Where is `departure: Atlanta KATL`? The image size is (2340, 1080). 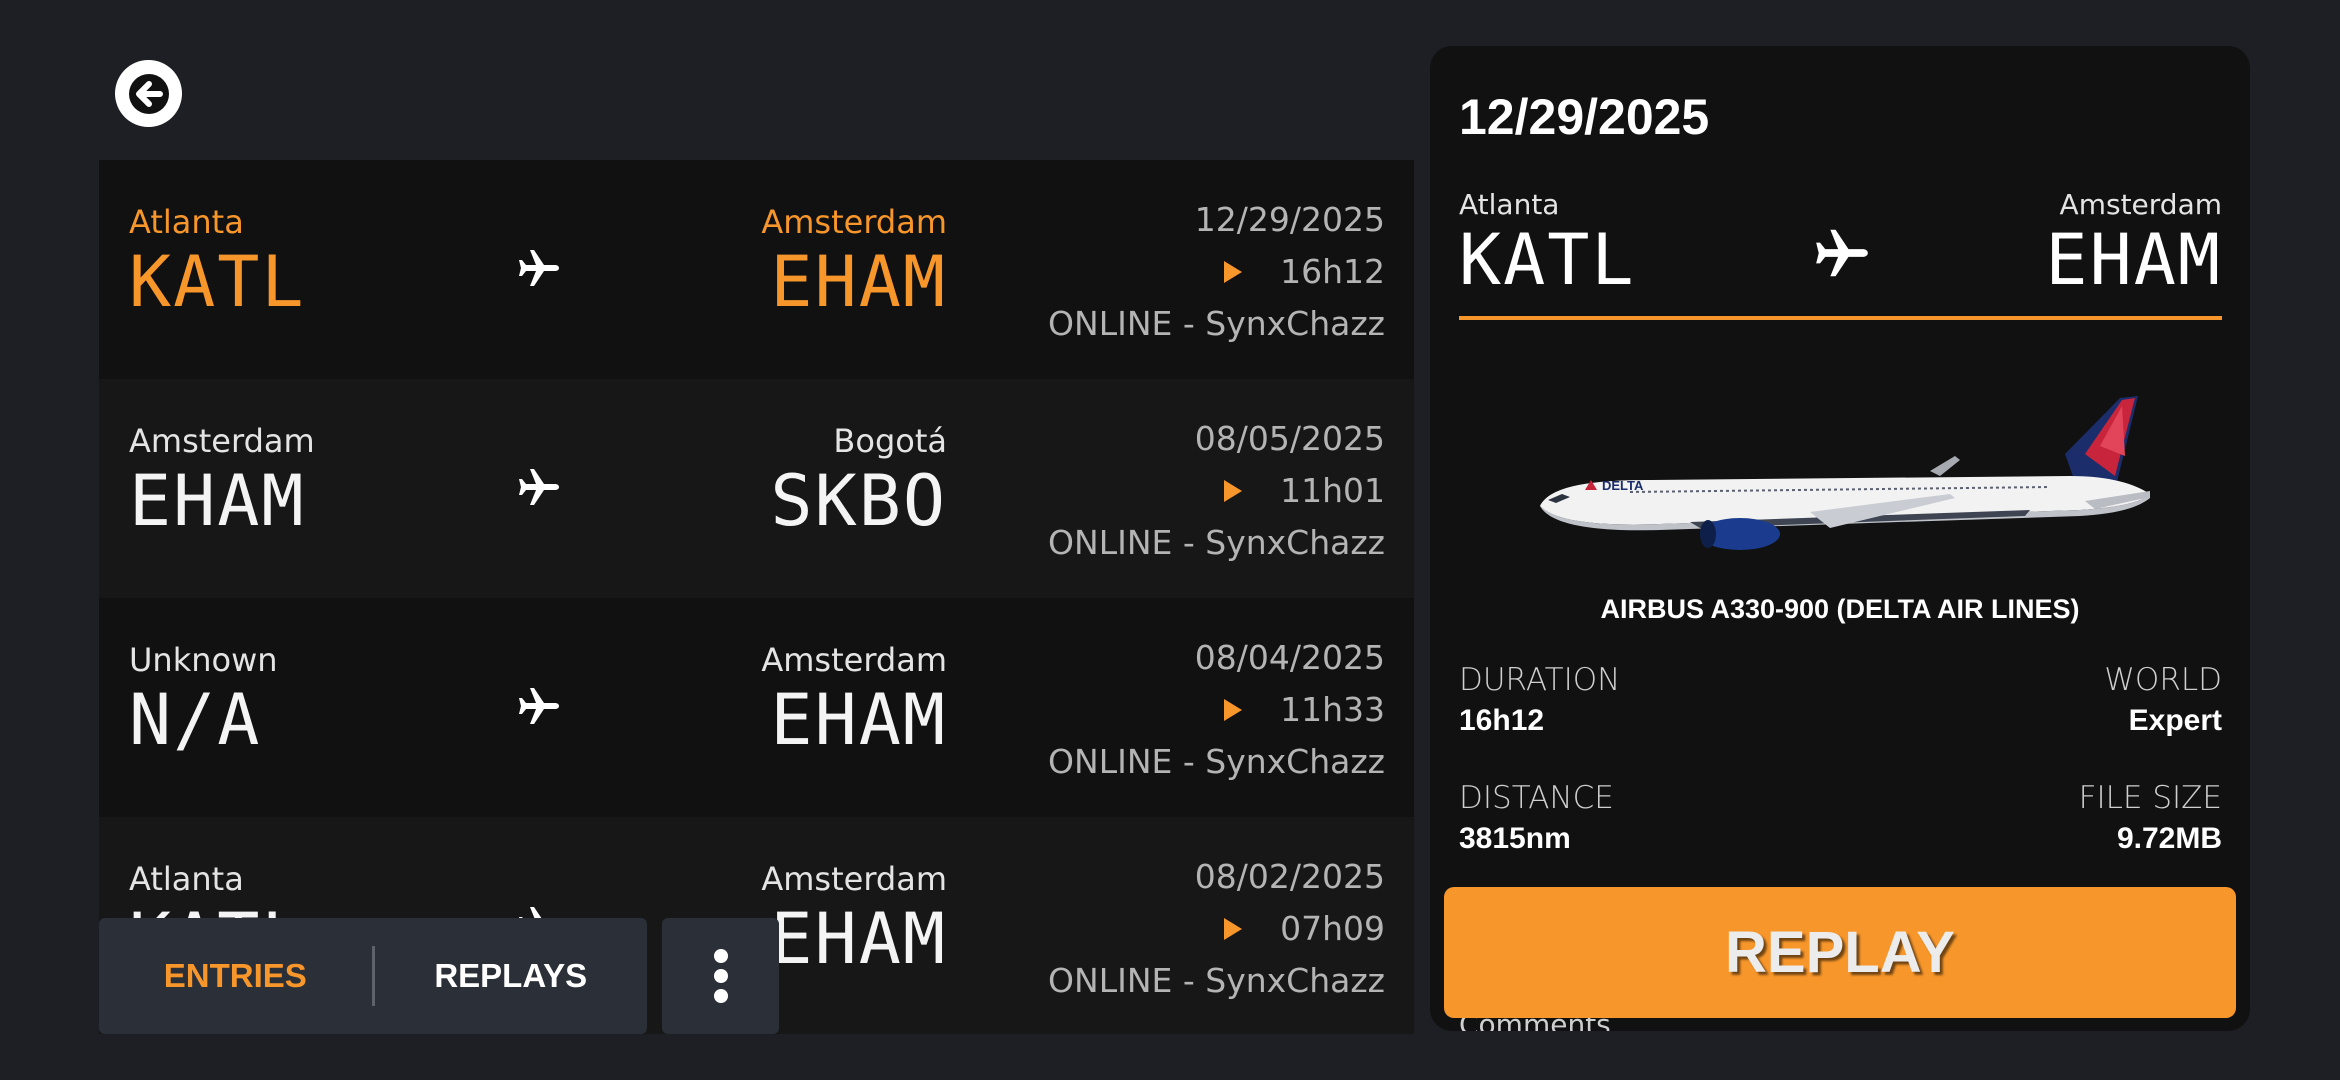 departure: Atlanta KATL is located at coordinates (217, 262).